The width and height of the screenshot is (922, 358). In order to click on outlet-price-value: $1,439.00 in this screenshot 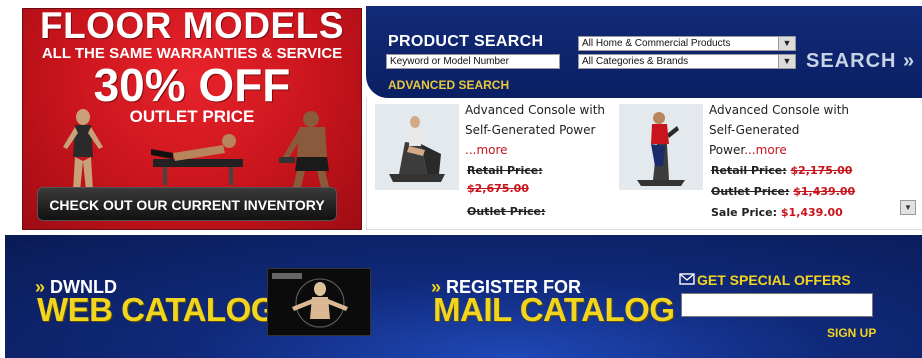, I will do `click(824, 191)`.